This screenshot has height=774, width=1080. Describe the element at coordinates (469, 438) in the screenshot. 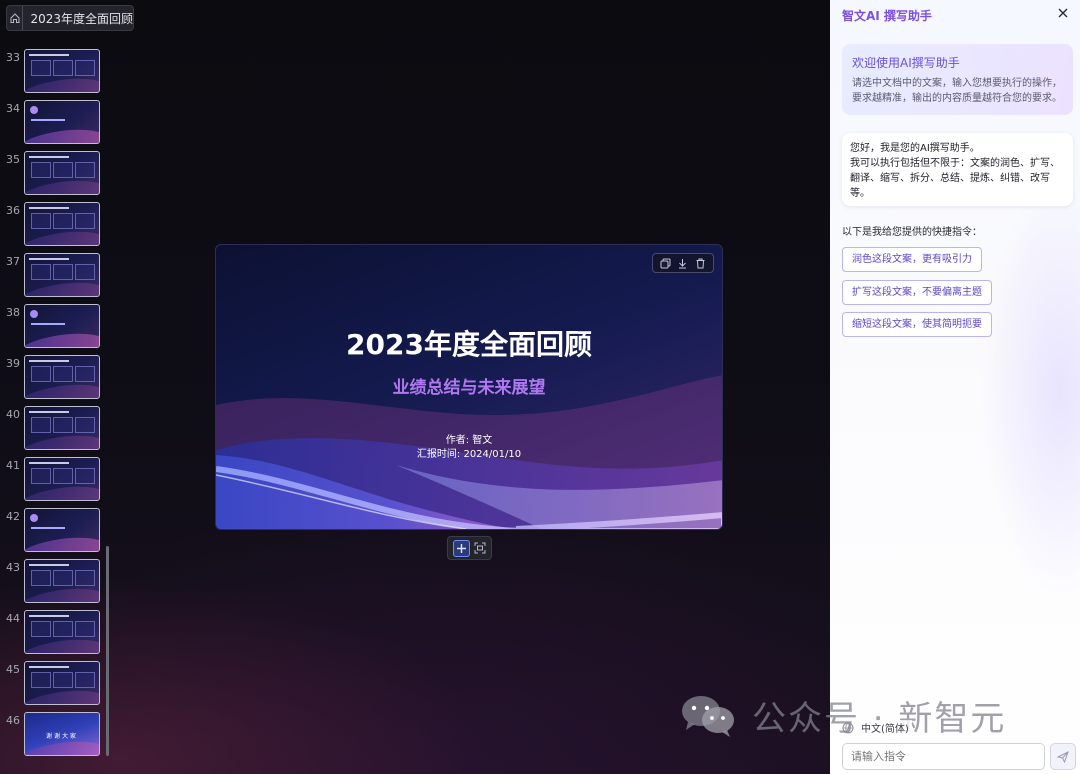

I see `slide-author: 作者: 智文` at that location.